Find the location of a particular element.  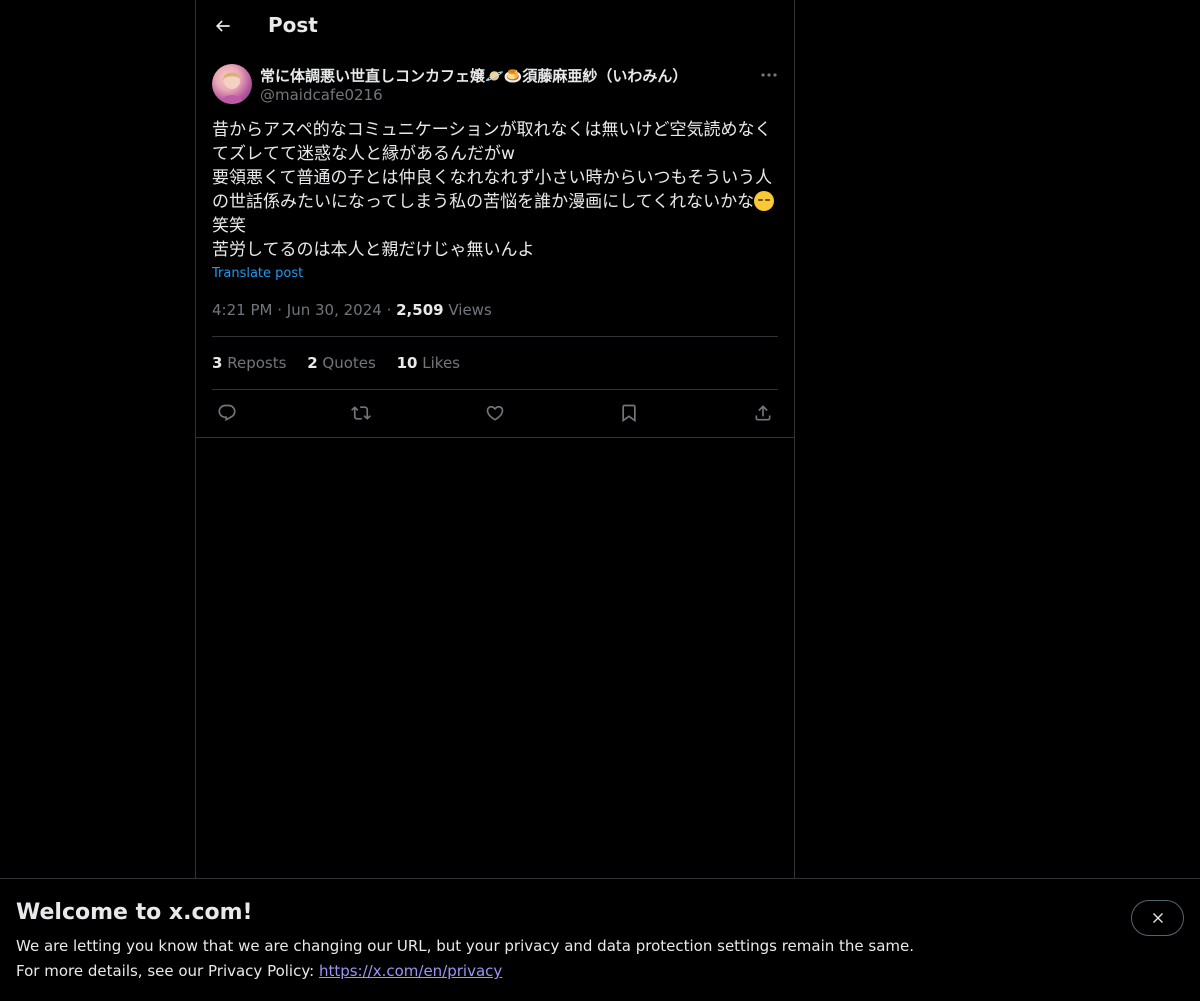

post-date: Jun 30, 2024 is located at coordinates (334, 310).